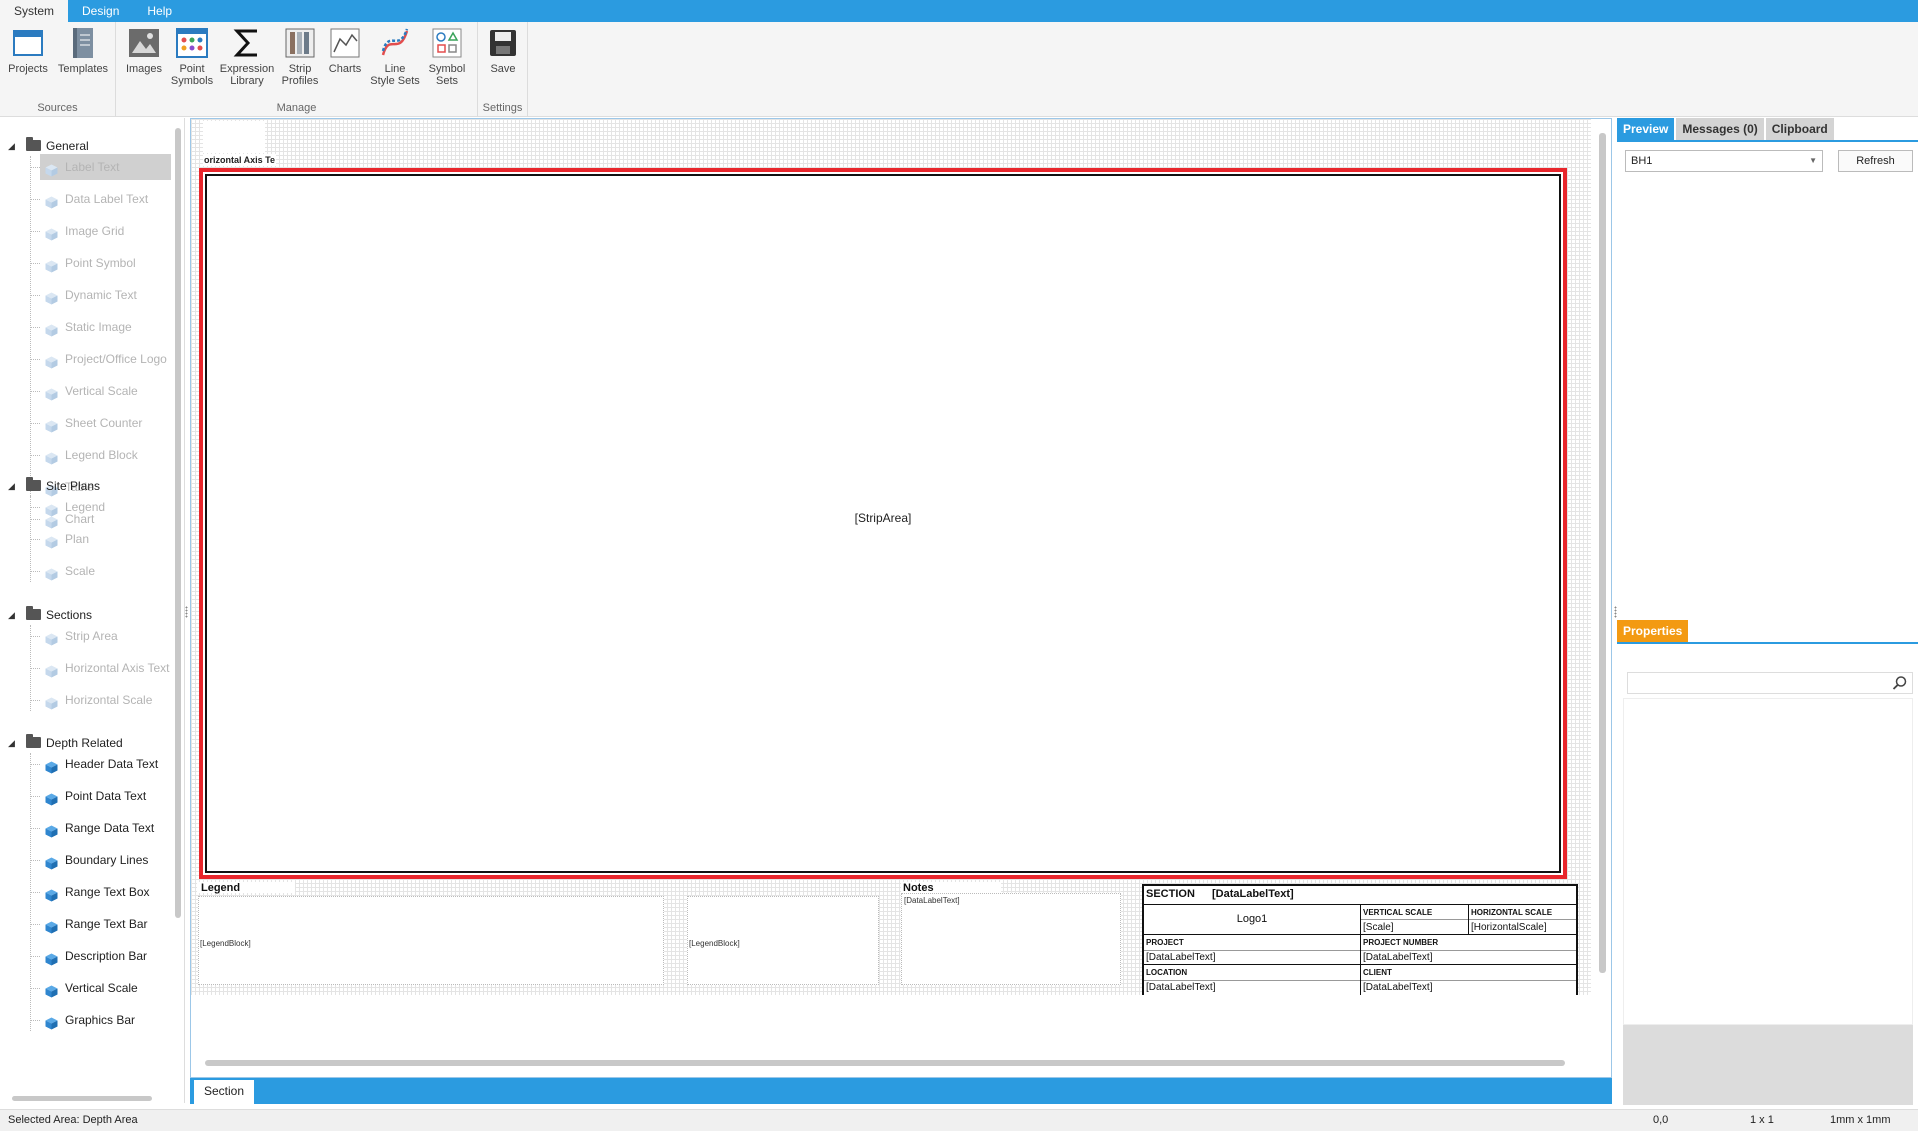 The image size is (1918, 1131). I want to click on line-style-icon, so click(395, 43).